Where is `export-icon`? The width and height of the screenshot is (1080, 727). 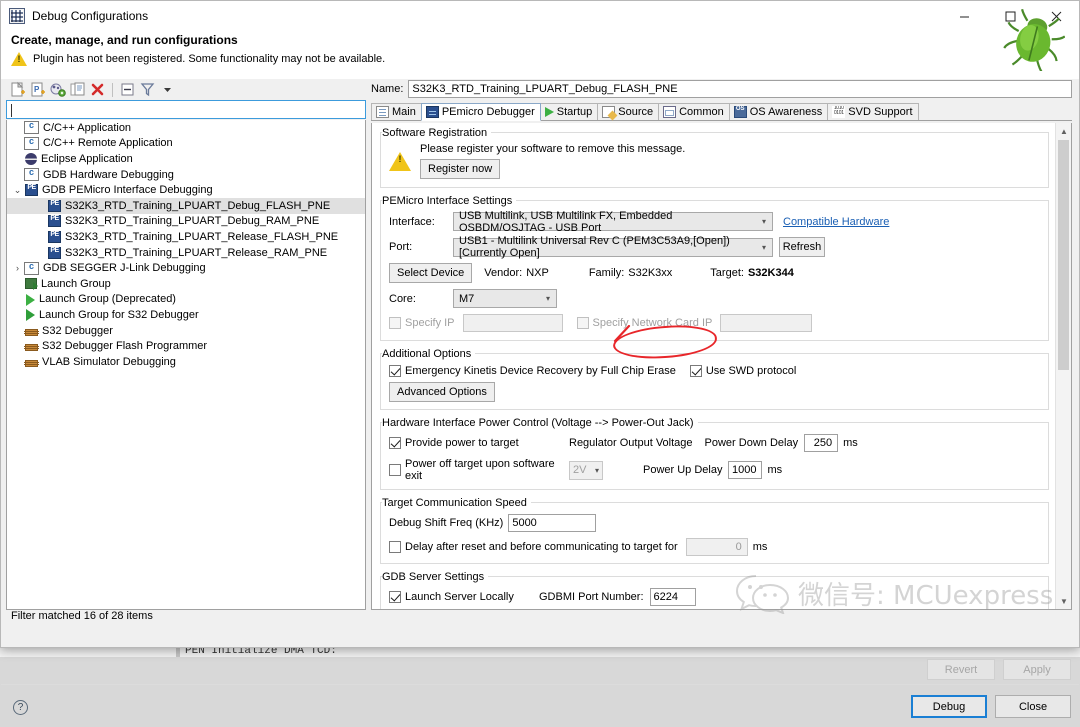 export-icon is located at coordinates (57, 89).